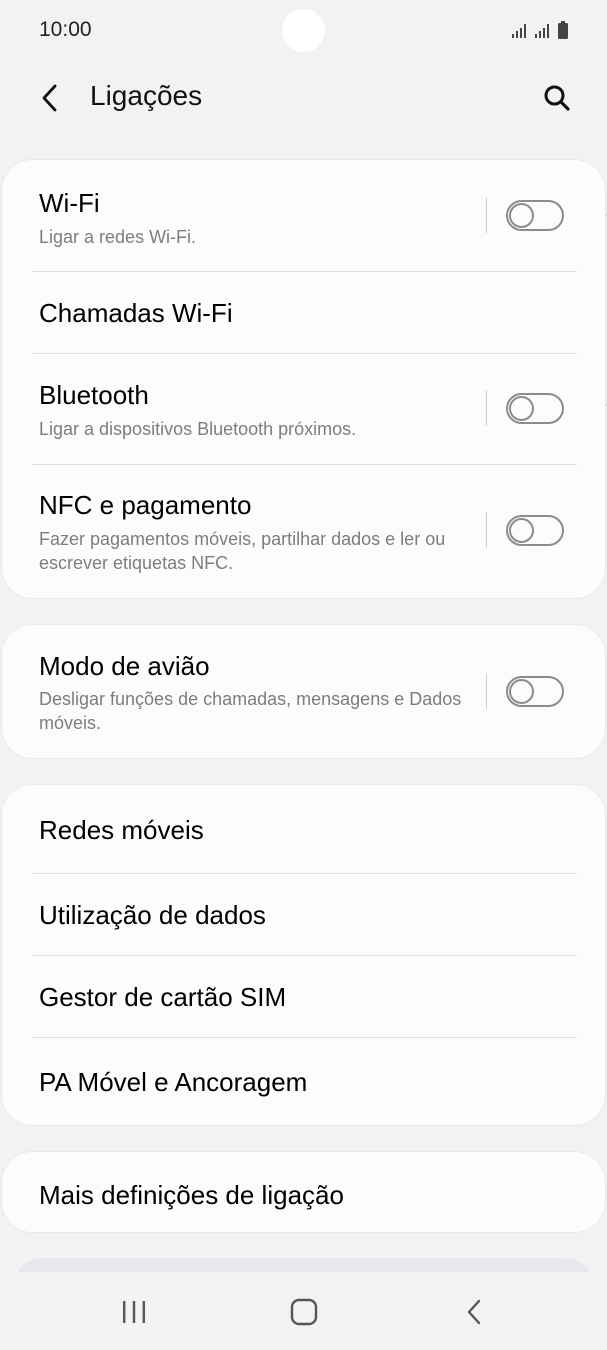 Image resolution: width=607 pixels, height=1350 pixels. I want to click on item-title: Mais definições de ligação, so click(191, 1195).